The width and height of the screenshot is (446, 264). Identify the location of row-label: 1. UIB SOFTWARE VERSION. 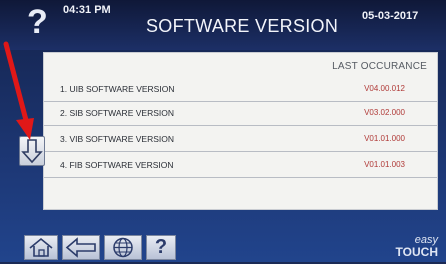
(117, 89).